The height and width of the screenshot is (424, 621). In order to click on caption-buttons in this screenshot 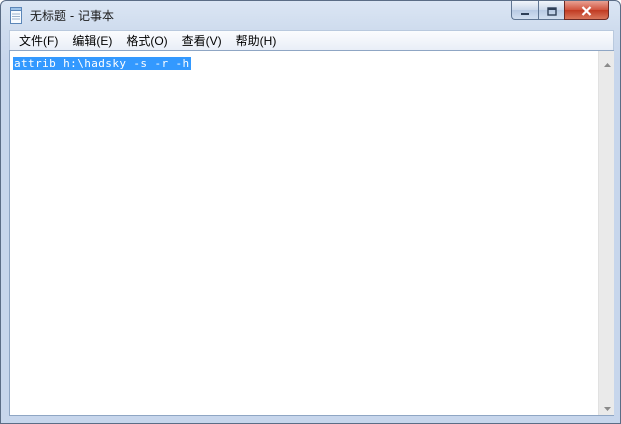, I will do `click(563, 11)`.